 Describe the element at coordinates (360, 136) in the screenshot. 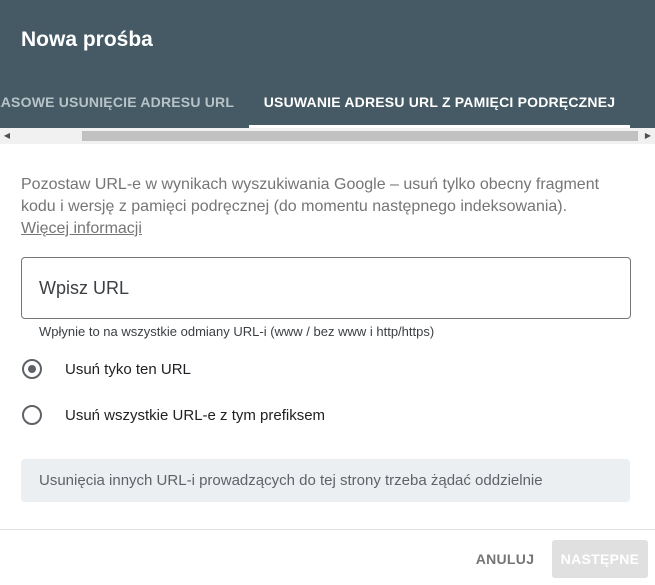

I see `scrollbar-thumb` at that location.